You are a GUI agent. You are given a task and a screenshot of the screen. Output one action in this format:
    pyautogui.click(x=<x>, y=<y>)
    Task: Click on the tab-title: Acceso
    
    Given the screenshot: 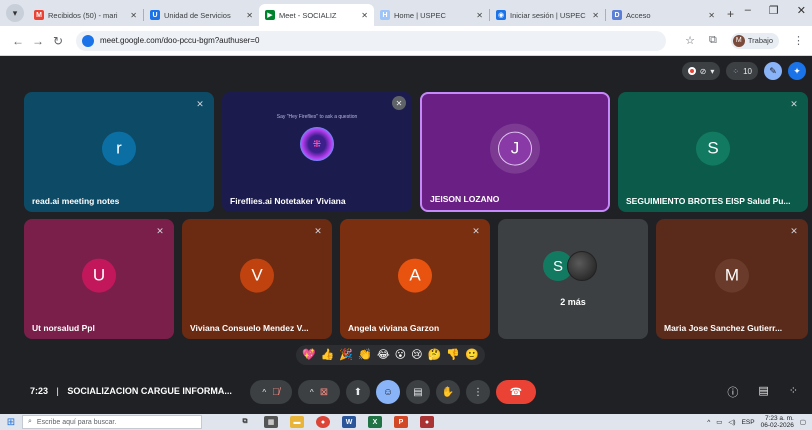 What is the action you would take?
    pyautogui.click(x=638, y=15)
    